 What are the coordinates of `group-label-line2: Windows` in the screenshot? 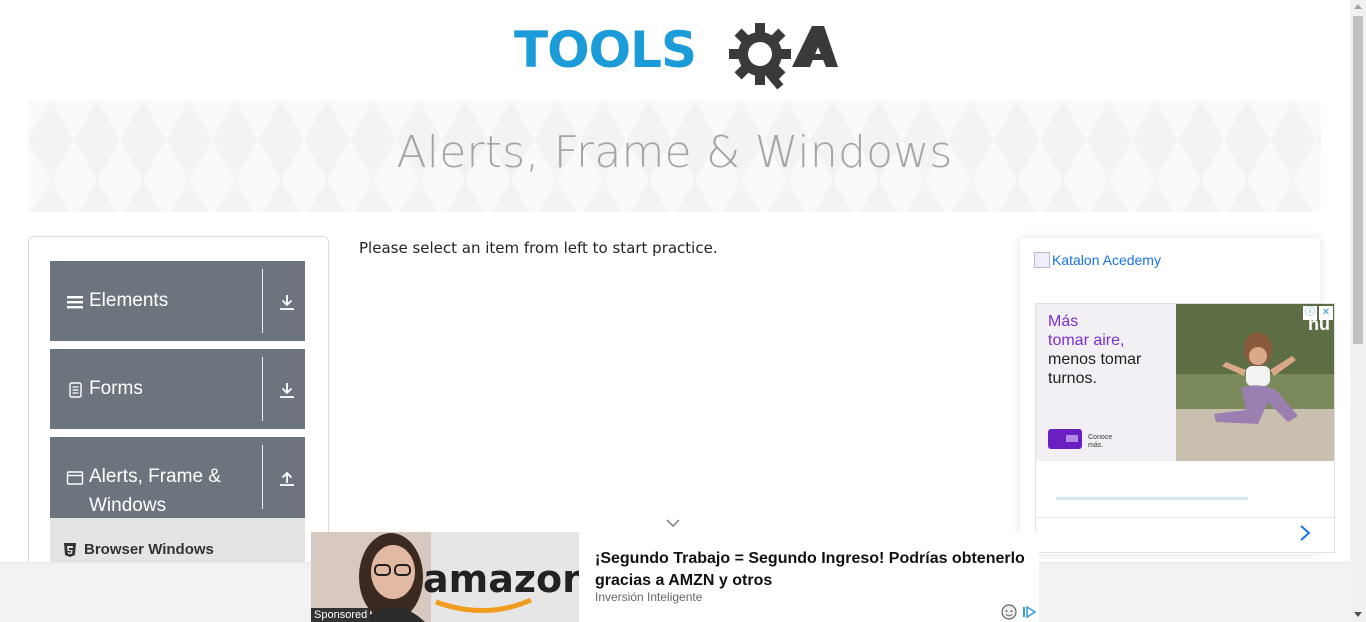 It's located at (128, 505).